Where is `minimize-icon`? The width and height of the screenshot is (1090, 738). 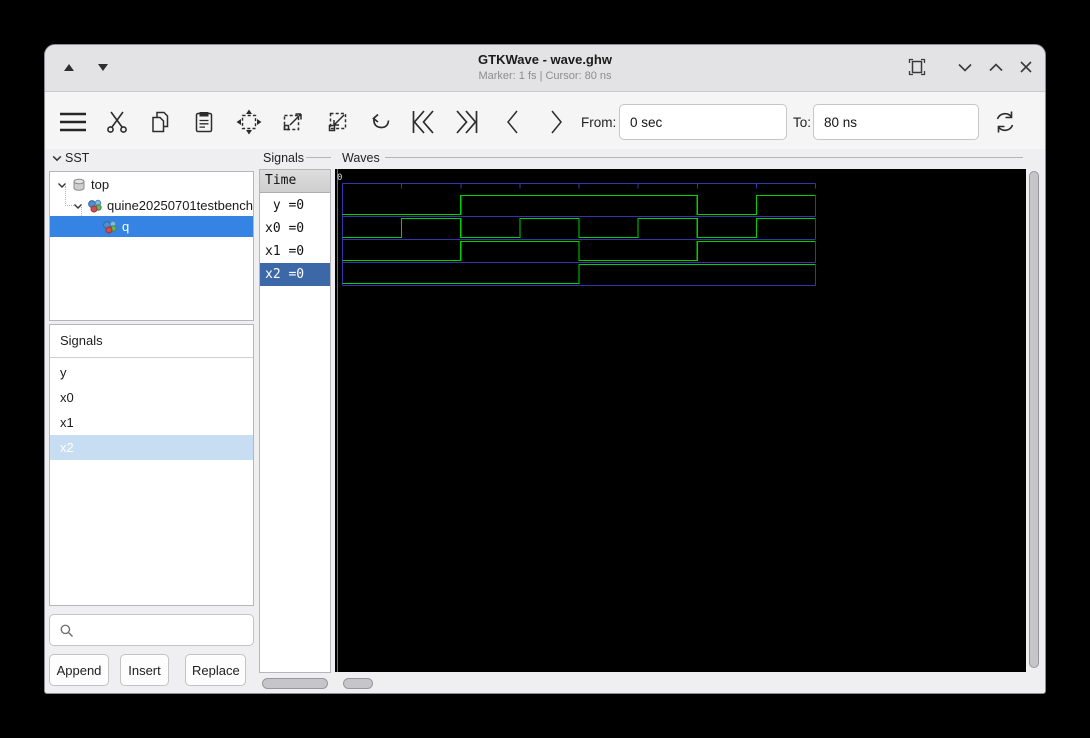 minimize-icon is located at coordinates (965, 67).